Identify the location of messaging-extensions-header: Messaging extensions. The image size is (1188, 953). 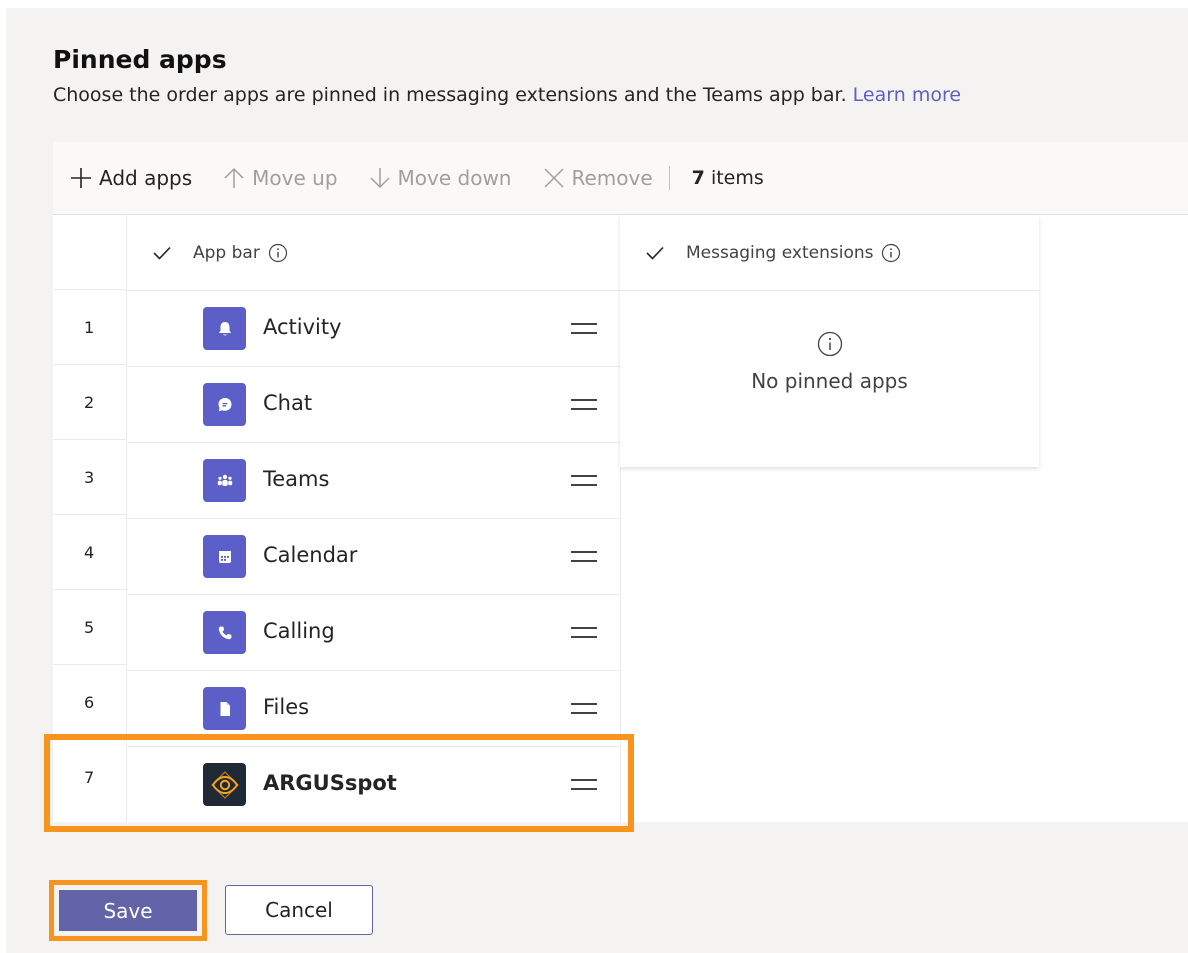
(829, 253).